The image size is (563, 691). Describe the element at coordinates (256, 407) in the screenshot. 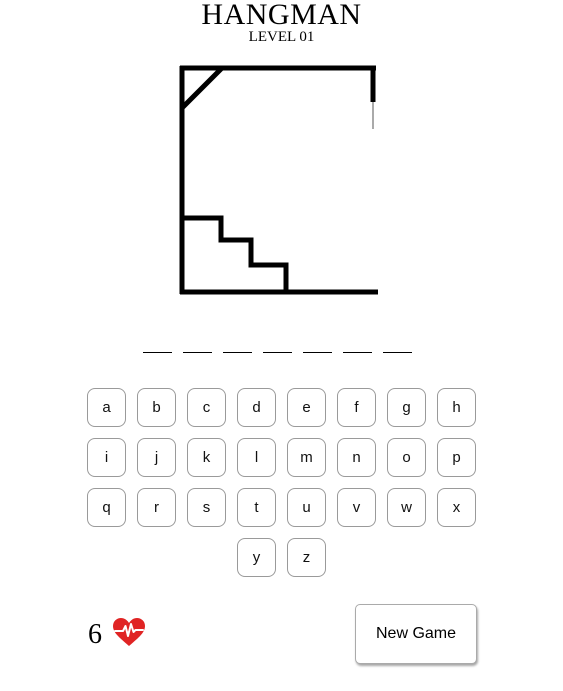

I see `letter-key-d: d` at that location.